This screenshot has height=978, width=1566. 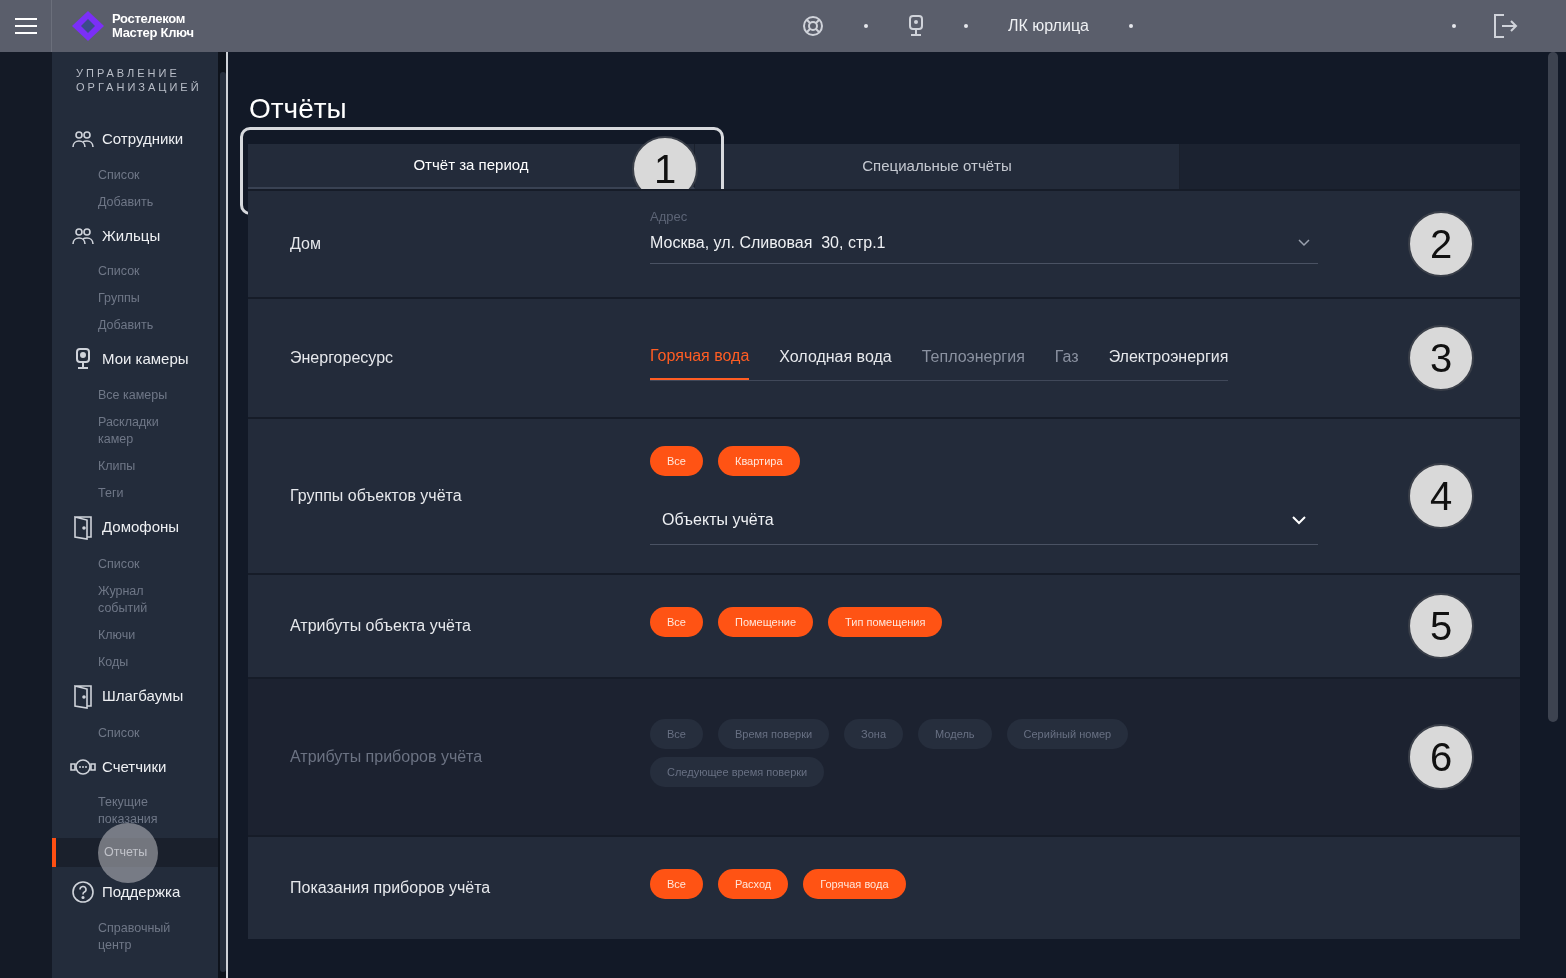 I want to click on sidebar-item: Коды, so click(x=135, y=662).